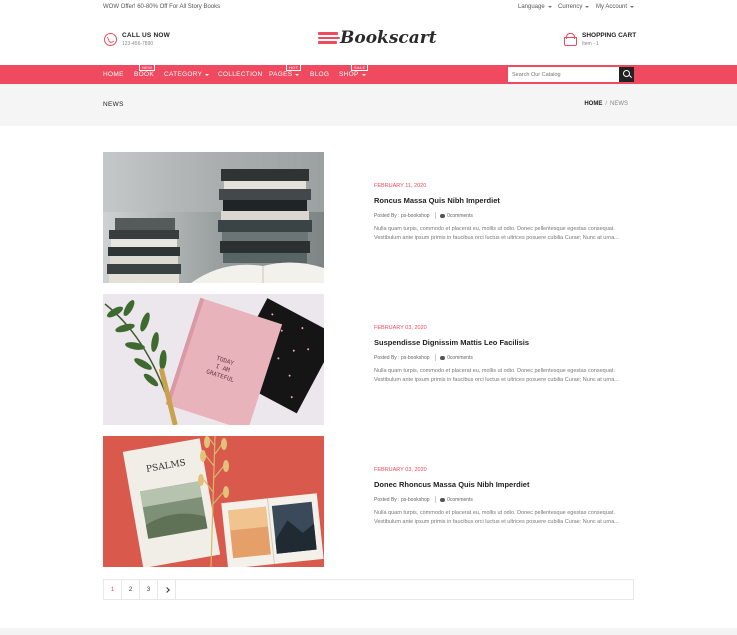  Describe the element at coordinates (451, 484) in the screenshot. I see `post-title: Donec Rhoncus Massa Quis Nibh Imperdiet` at that location.